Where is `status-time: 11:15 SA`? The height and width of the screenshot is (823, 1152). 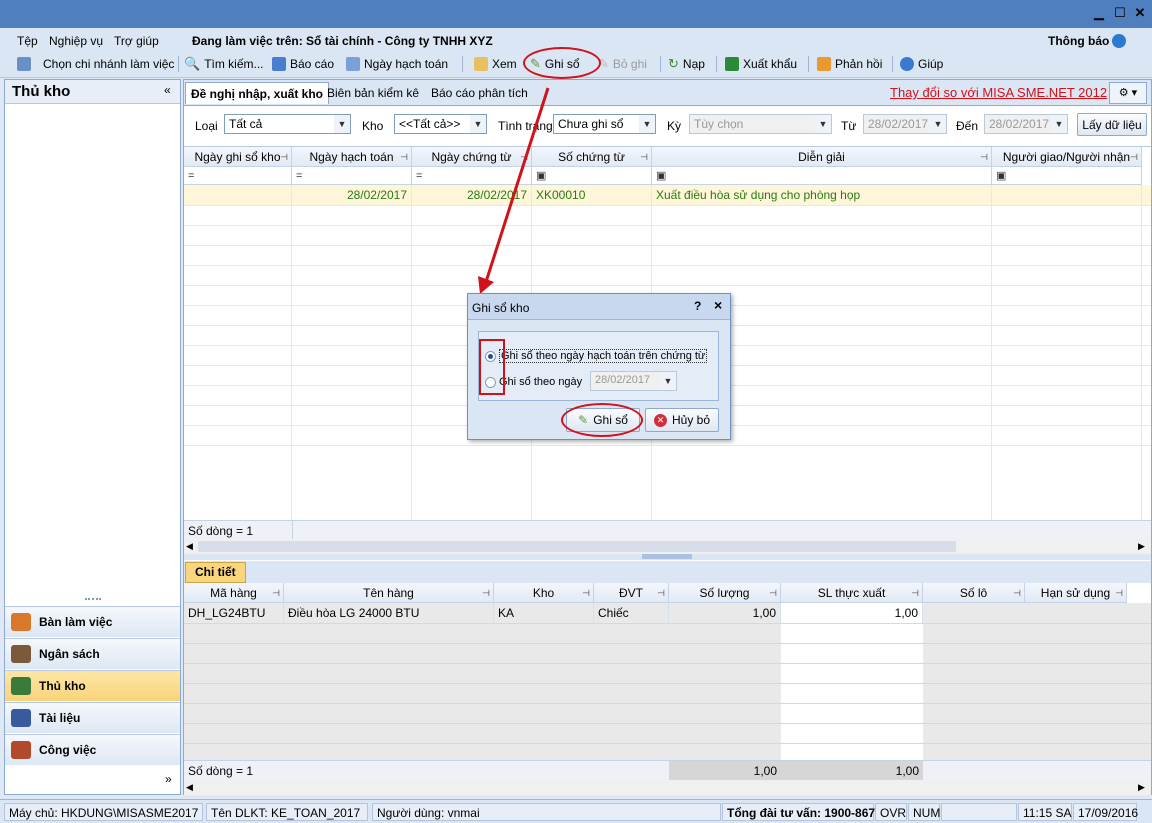 status-time: 11:15 SA is located at coordinates (1045, 812).